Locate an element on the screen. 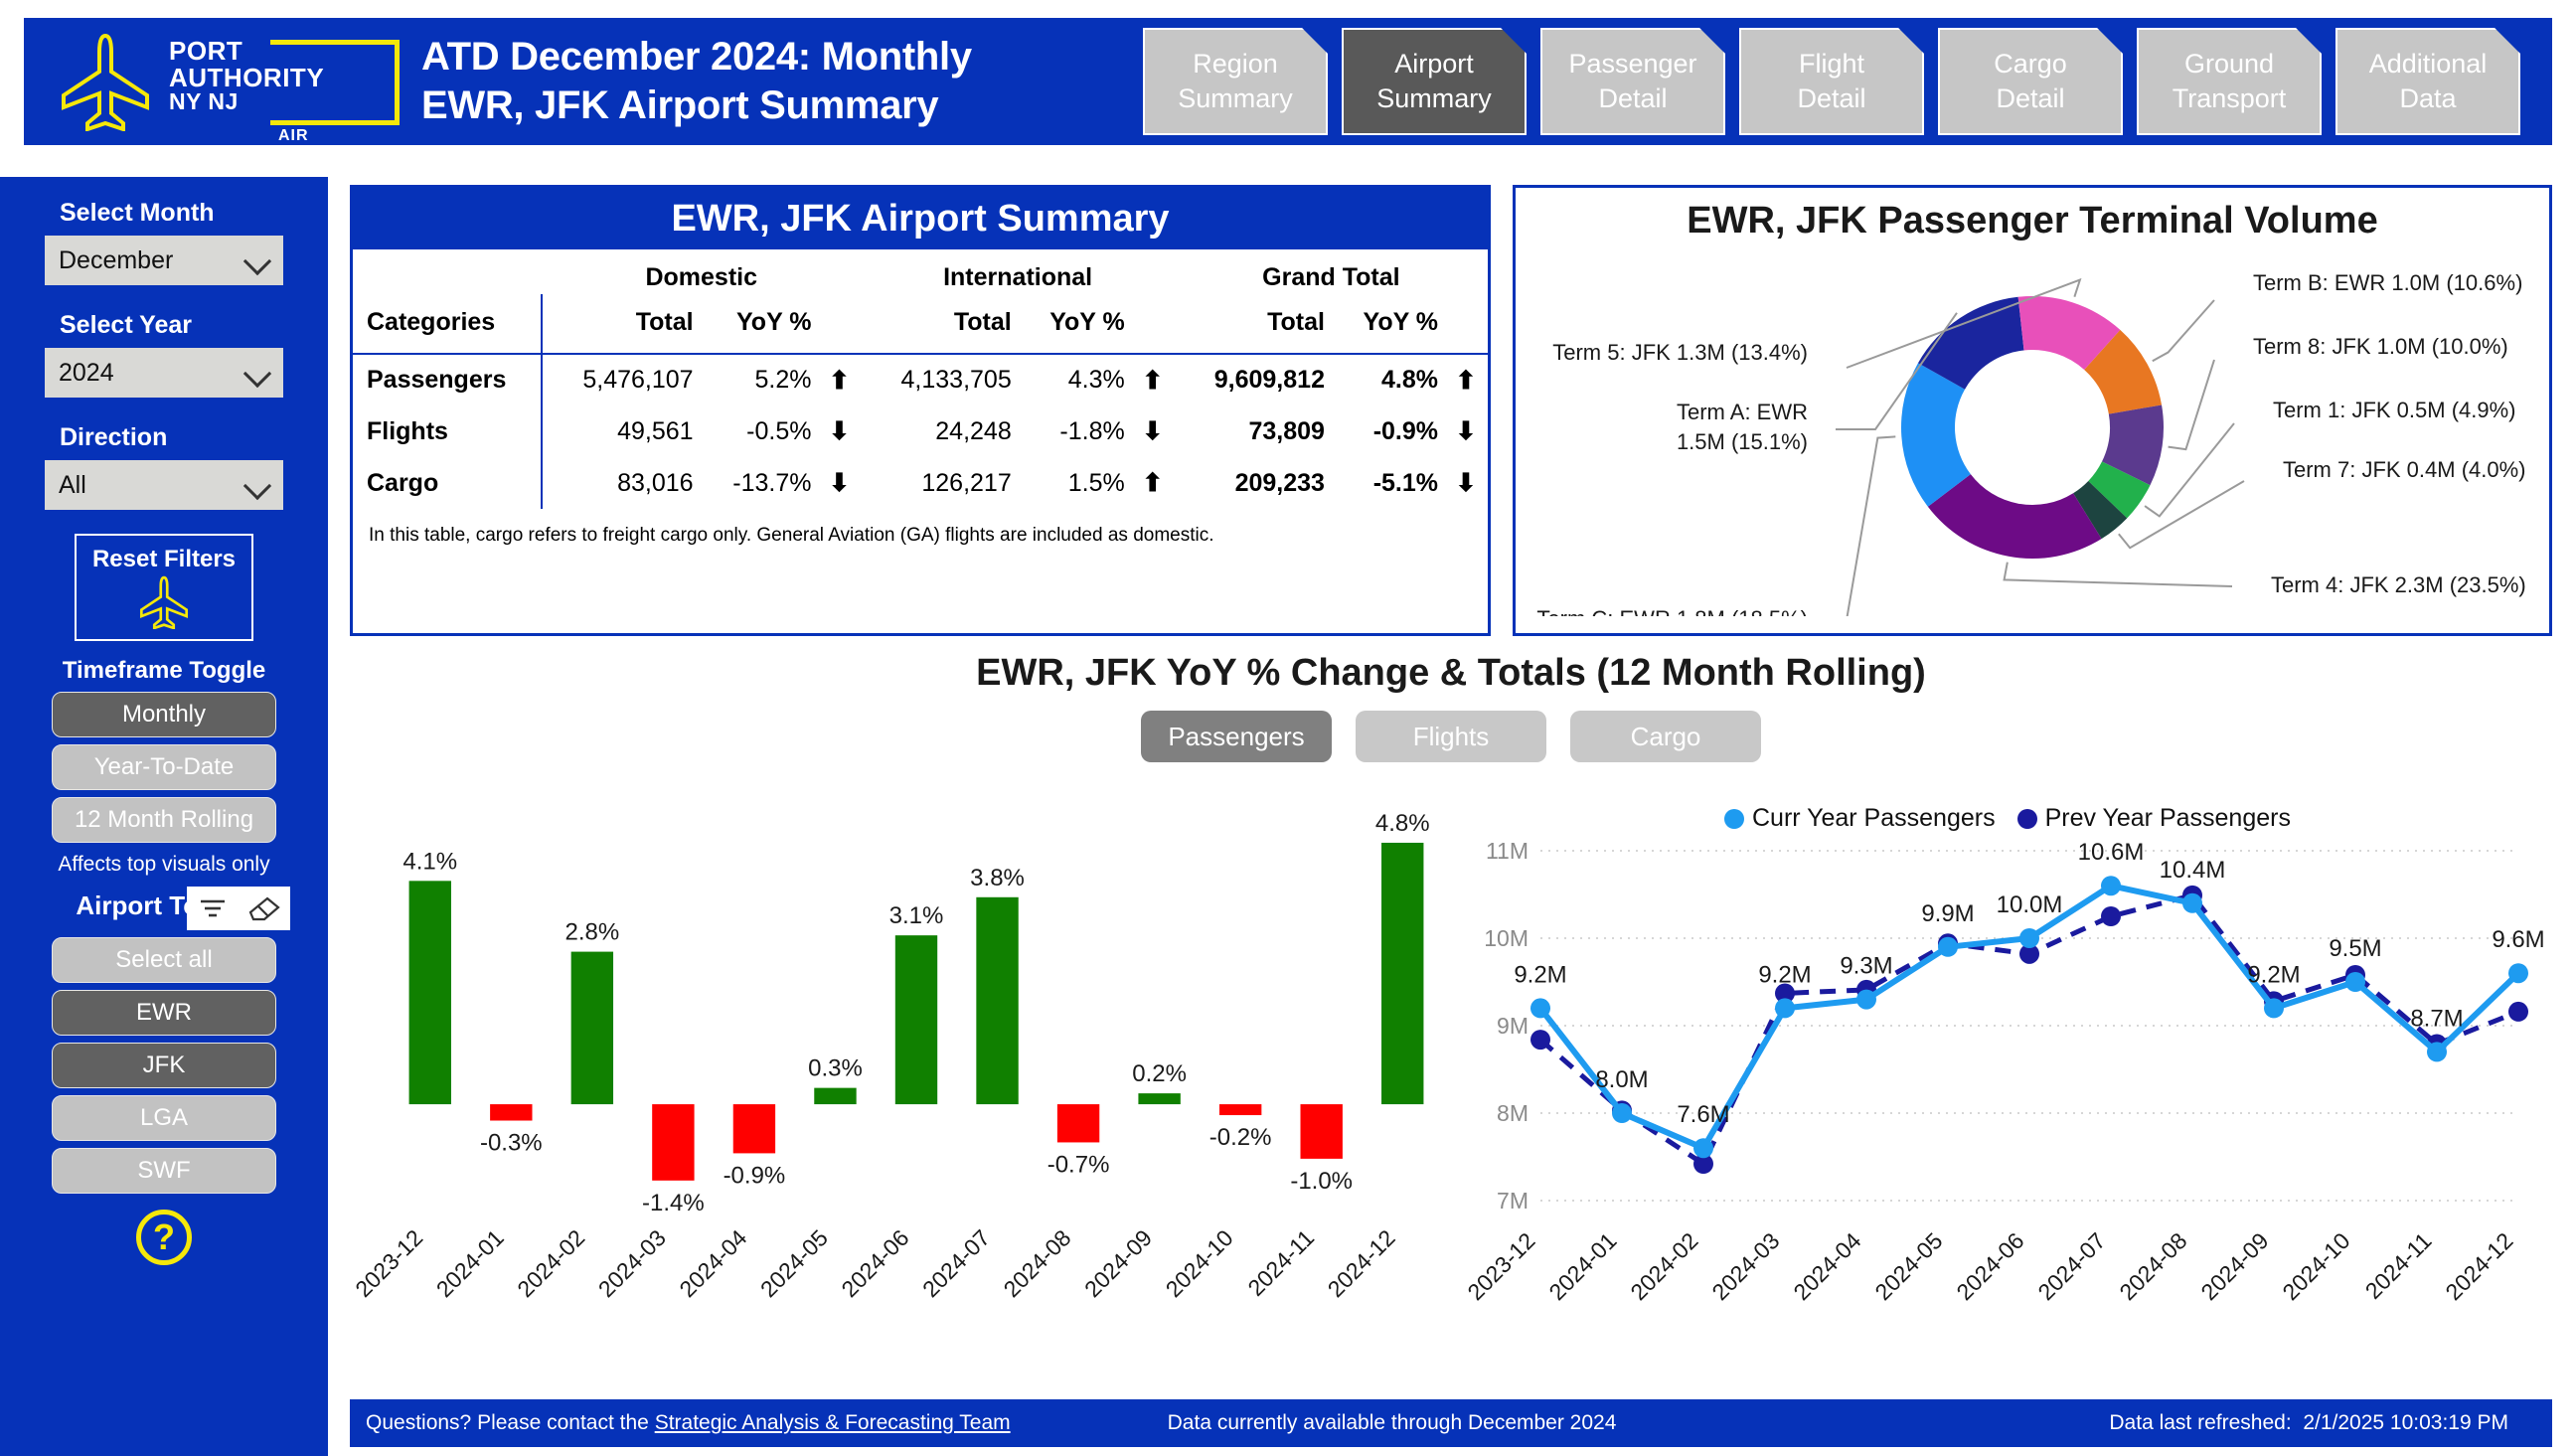  line-data-label: 9.2M is located at coordinates (1540, 974).